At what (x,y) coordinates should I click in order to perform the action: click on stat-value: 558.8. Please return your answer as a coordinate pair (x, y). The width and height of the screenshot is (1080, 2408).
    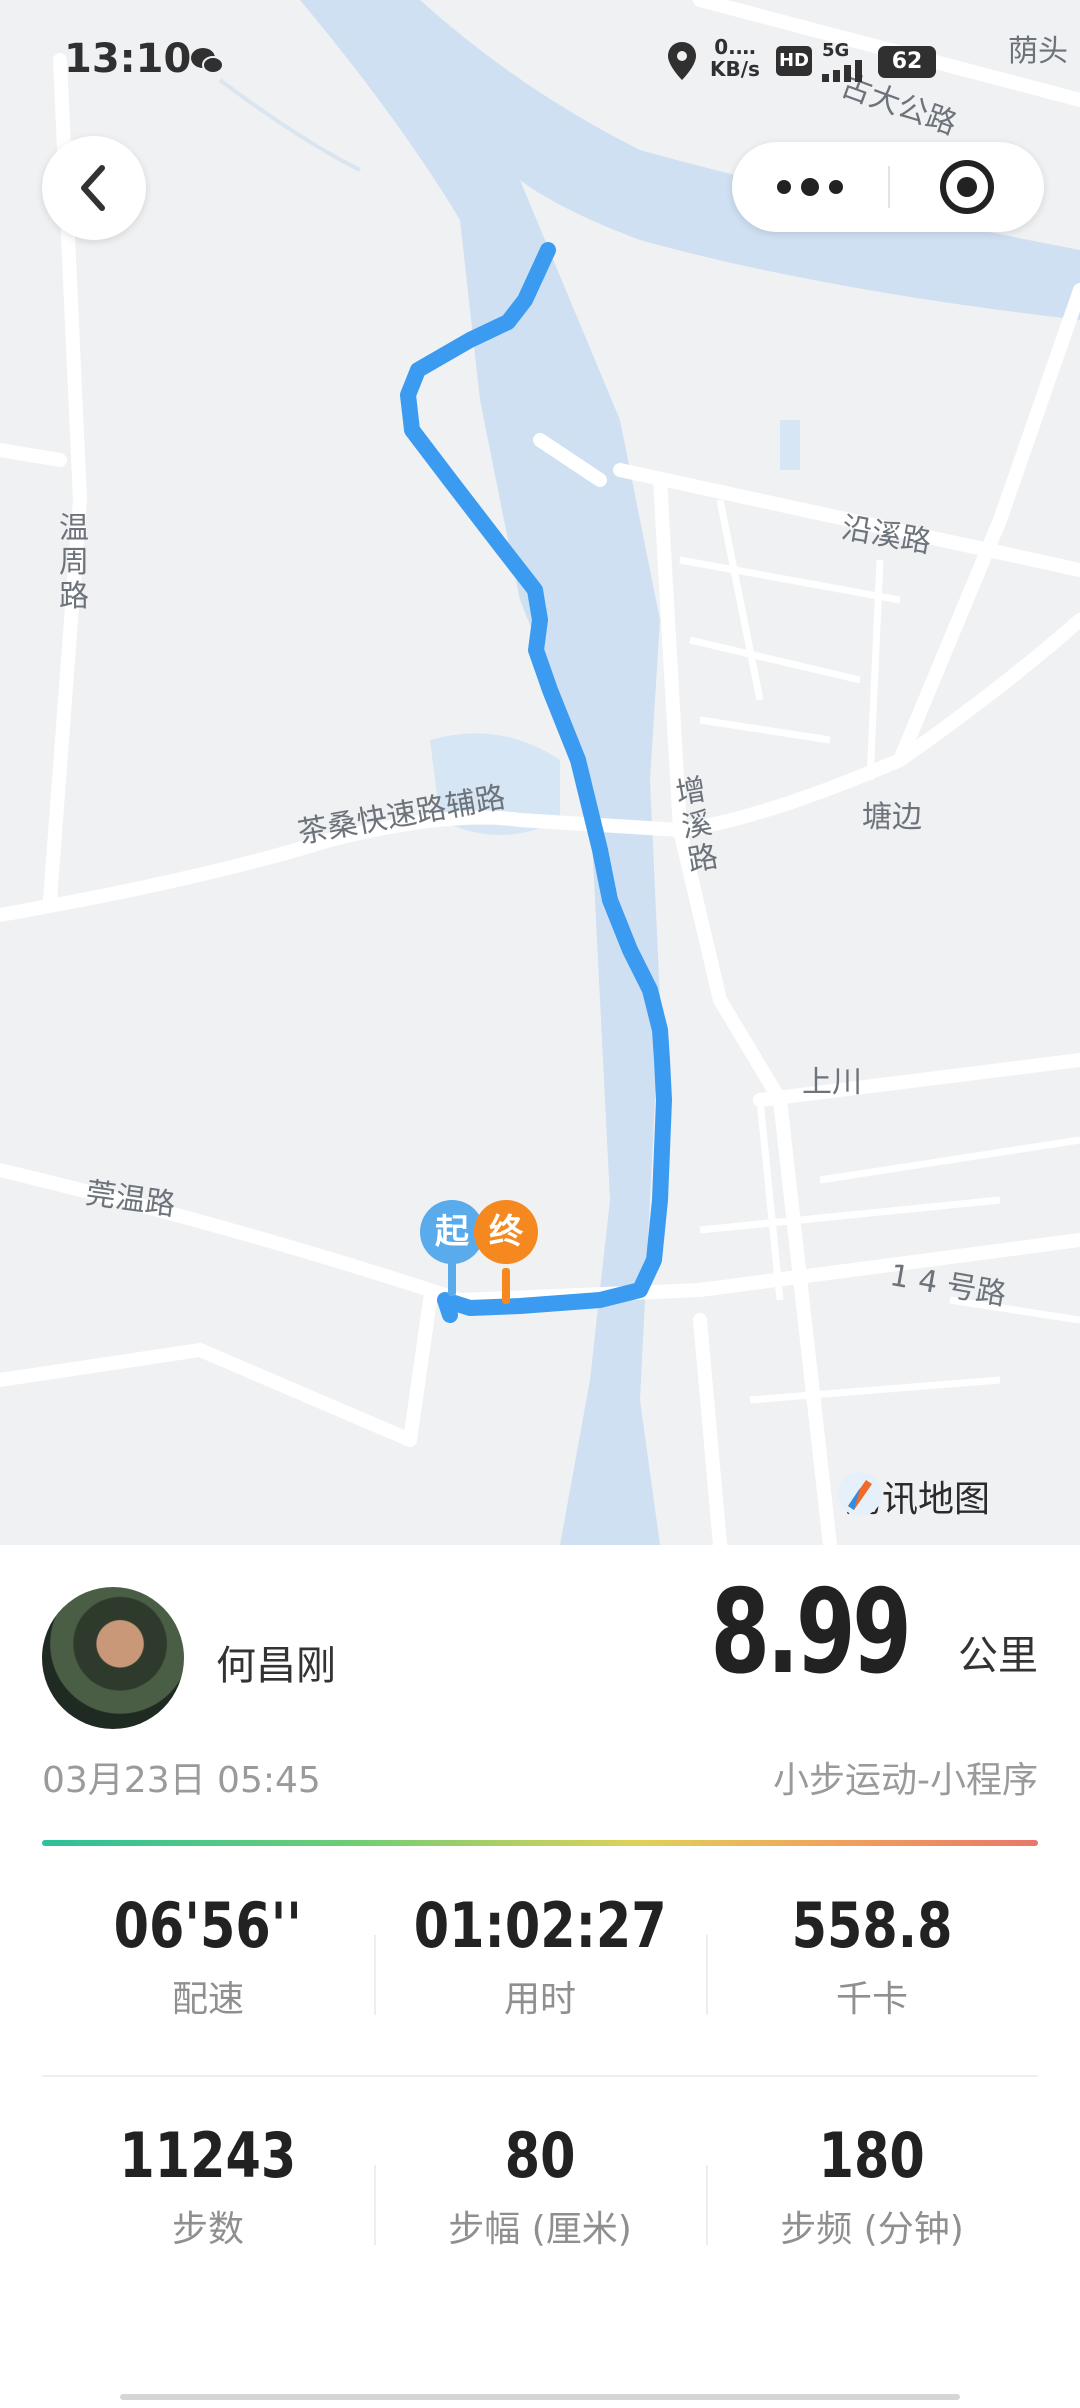
    Looking at the image, I should click on (872, 1925).